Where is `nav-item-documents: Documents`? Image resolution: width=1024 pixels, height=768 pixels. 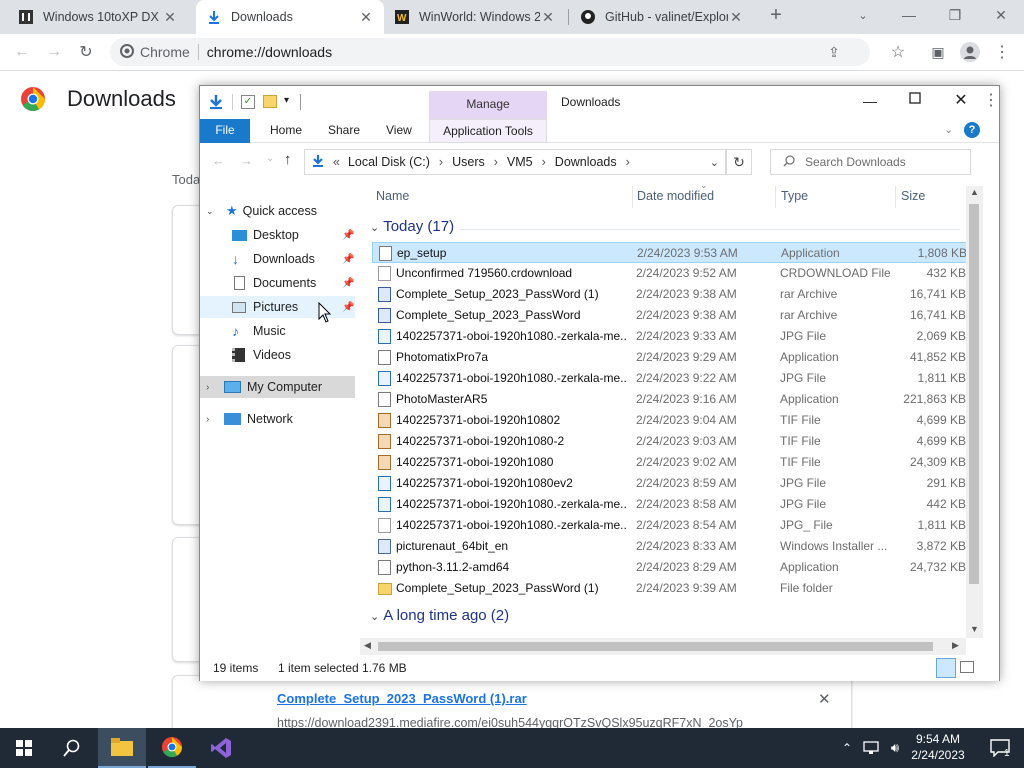
nav-item-documents: Documents is located at coordinates (274, 283).